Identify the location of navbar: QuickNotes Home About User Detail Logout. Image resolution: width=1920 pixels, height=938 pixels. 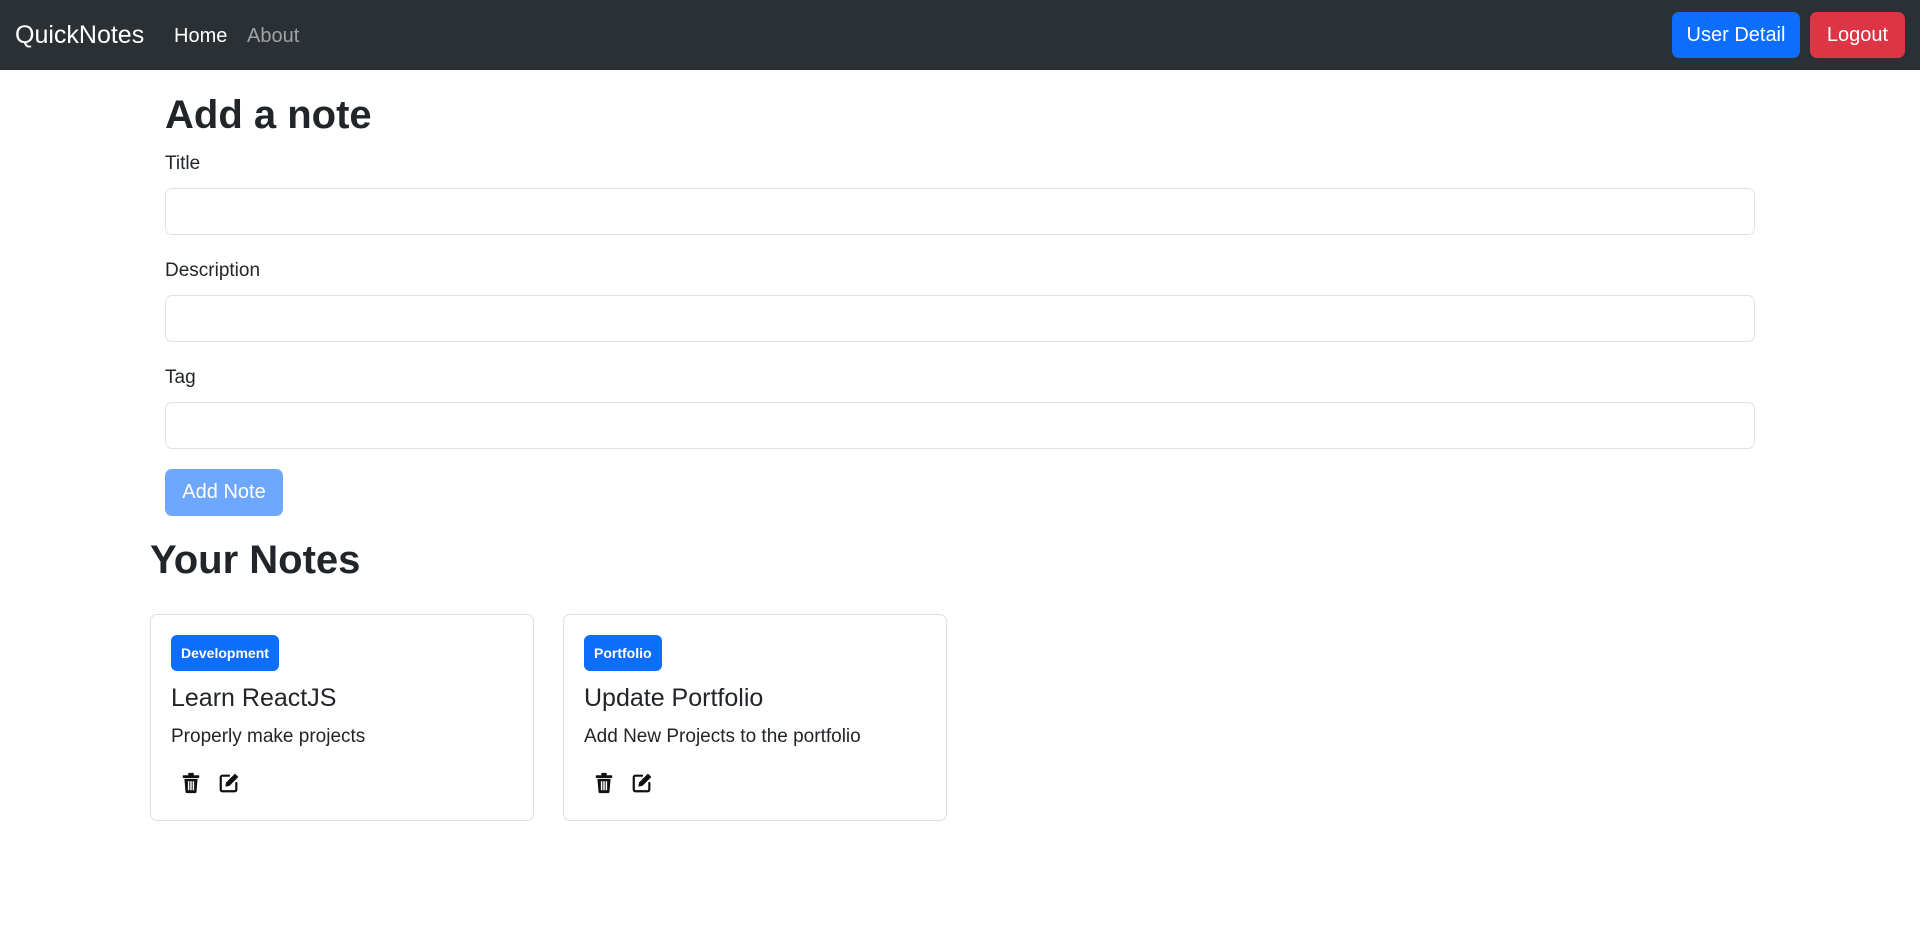
(960, 35).